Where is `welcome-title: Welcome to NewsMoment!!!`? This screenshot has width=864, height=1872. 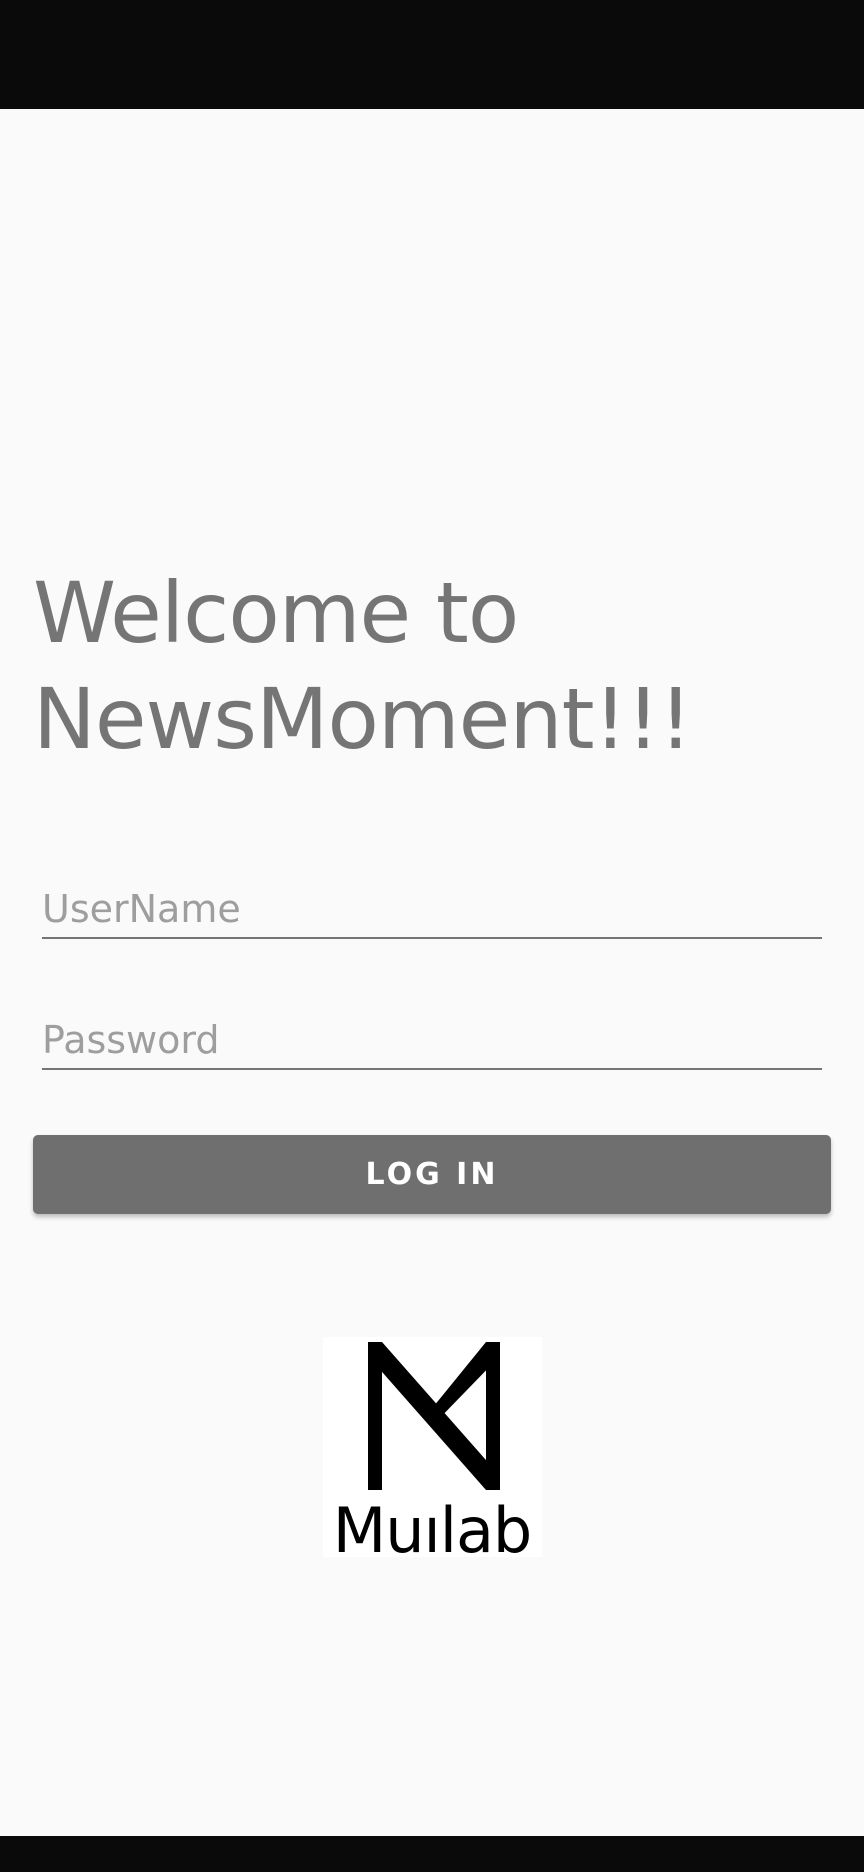
welcome-title: Welcome to NewsMoment!!! is located at coordinates (433, 666).